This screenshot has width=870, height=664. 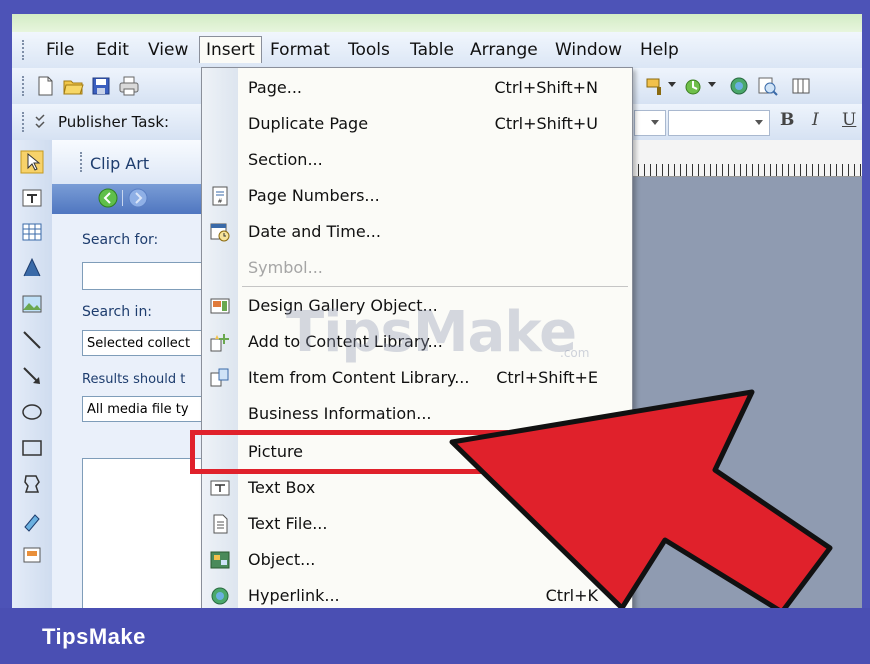 What do you see at coordinates (575, 353) in the screenshot?
I see `watermark-suffix: .com` at bounding box center [575, 353].